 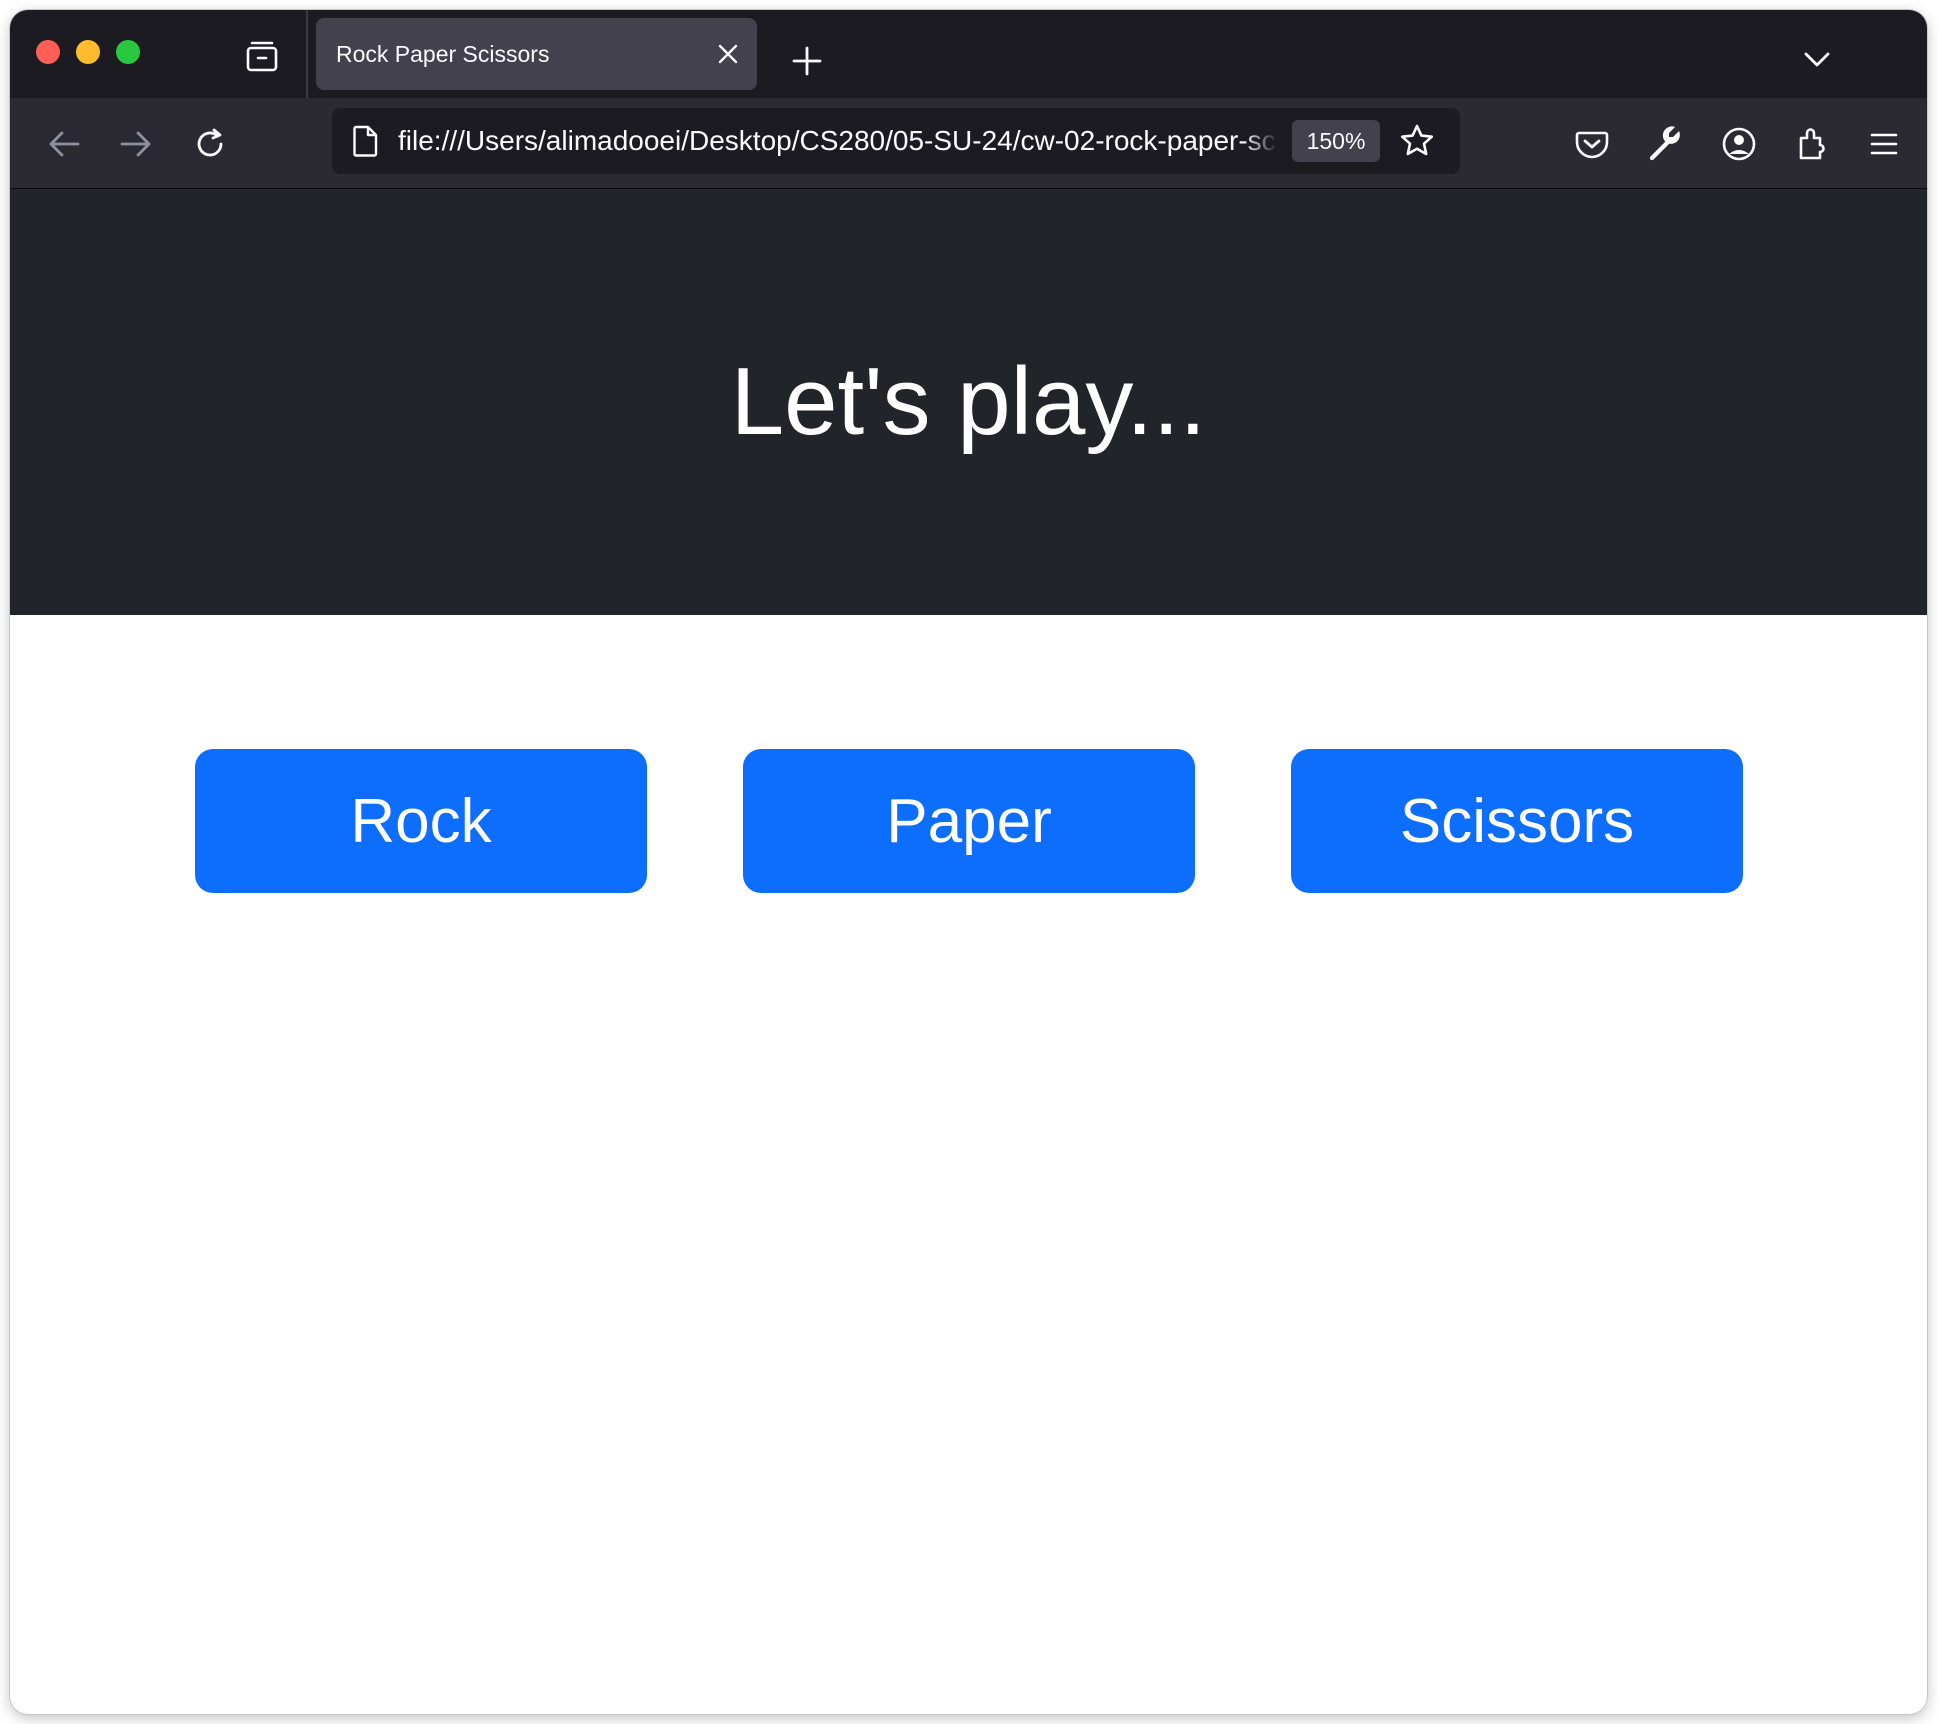 What do you see at coordinates (1592, 144) in the screenshot?
I see `pocket-icon` at bounding box center [1592, 144].